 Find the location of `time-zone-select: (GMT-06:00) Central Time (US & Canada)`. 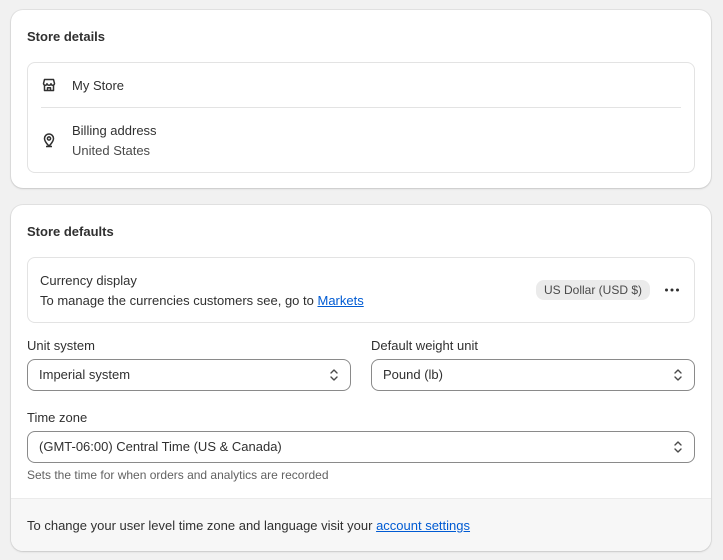

time-zone-select: (GMT-06:00) Central Time (US & Canada) is located at coordinates (361, 447).